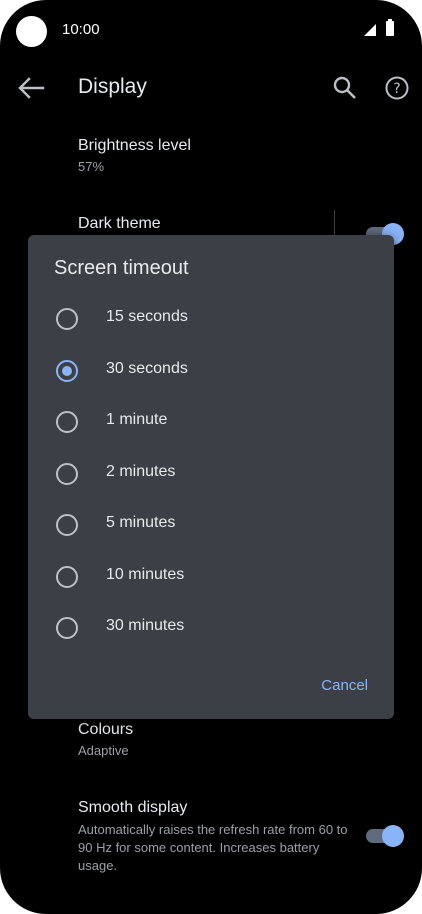 This screenshot has height=914, width=422. I want to click on option-15-seconds: 15 seconds, so click(211, 319).